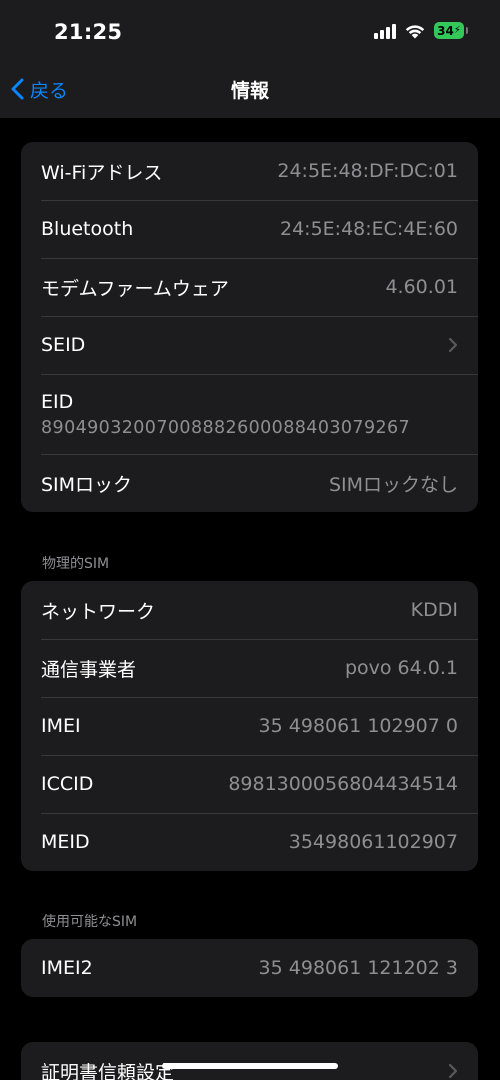  What do you see at coordinates (249, 171) in the screenshot?
I see `wifi-address-row: Wi-Fiアドレス 24:5E:48:DF:DC:01` at bounding box center [249, 171].